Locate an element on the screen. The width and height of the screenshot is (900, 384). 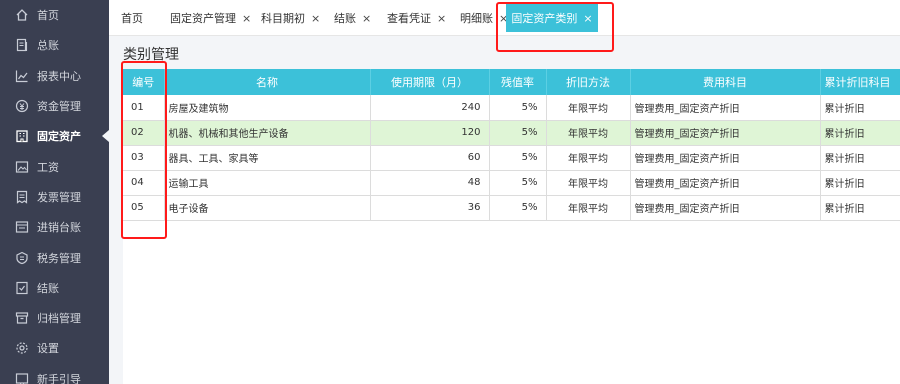
sidebar-item-fixed-assets: 固定资产 is located at coordinates (54, 136).